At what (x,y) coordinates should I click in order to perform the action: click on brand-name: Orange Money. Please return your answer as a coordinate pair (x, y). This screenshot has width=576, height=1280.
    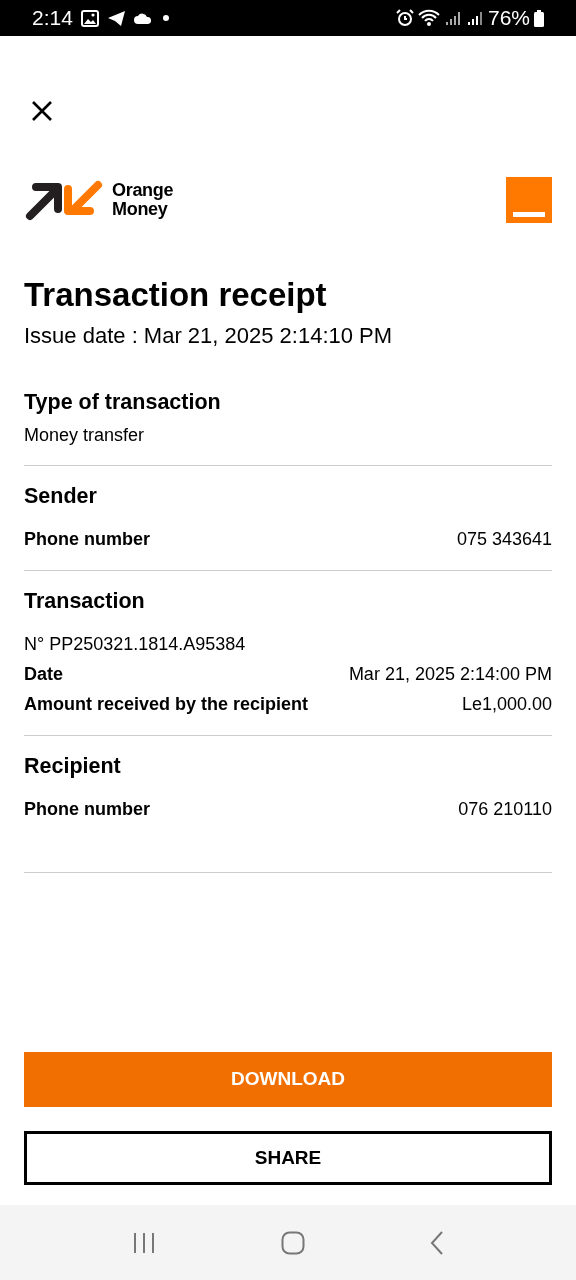
    Looking at the image, I should click on (143, 200).